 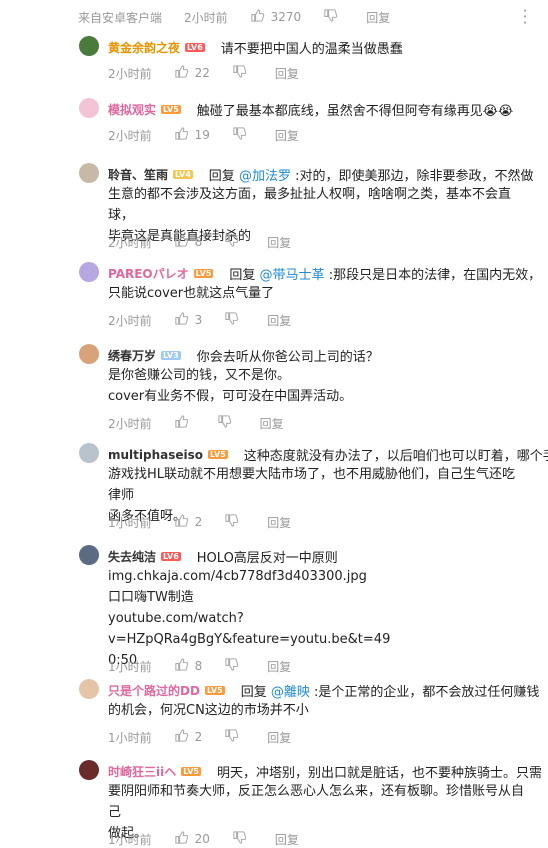 I want to click on comment-line: 是你爸赚公司的钱，又不是你。, so click(x=199, y=375).